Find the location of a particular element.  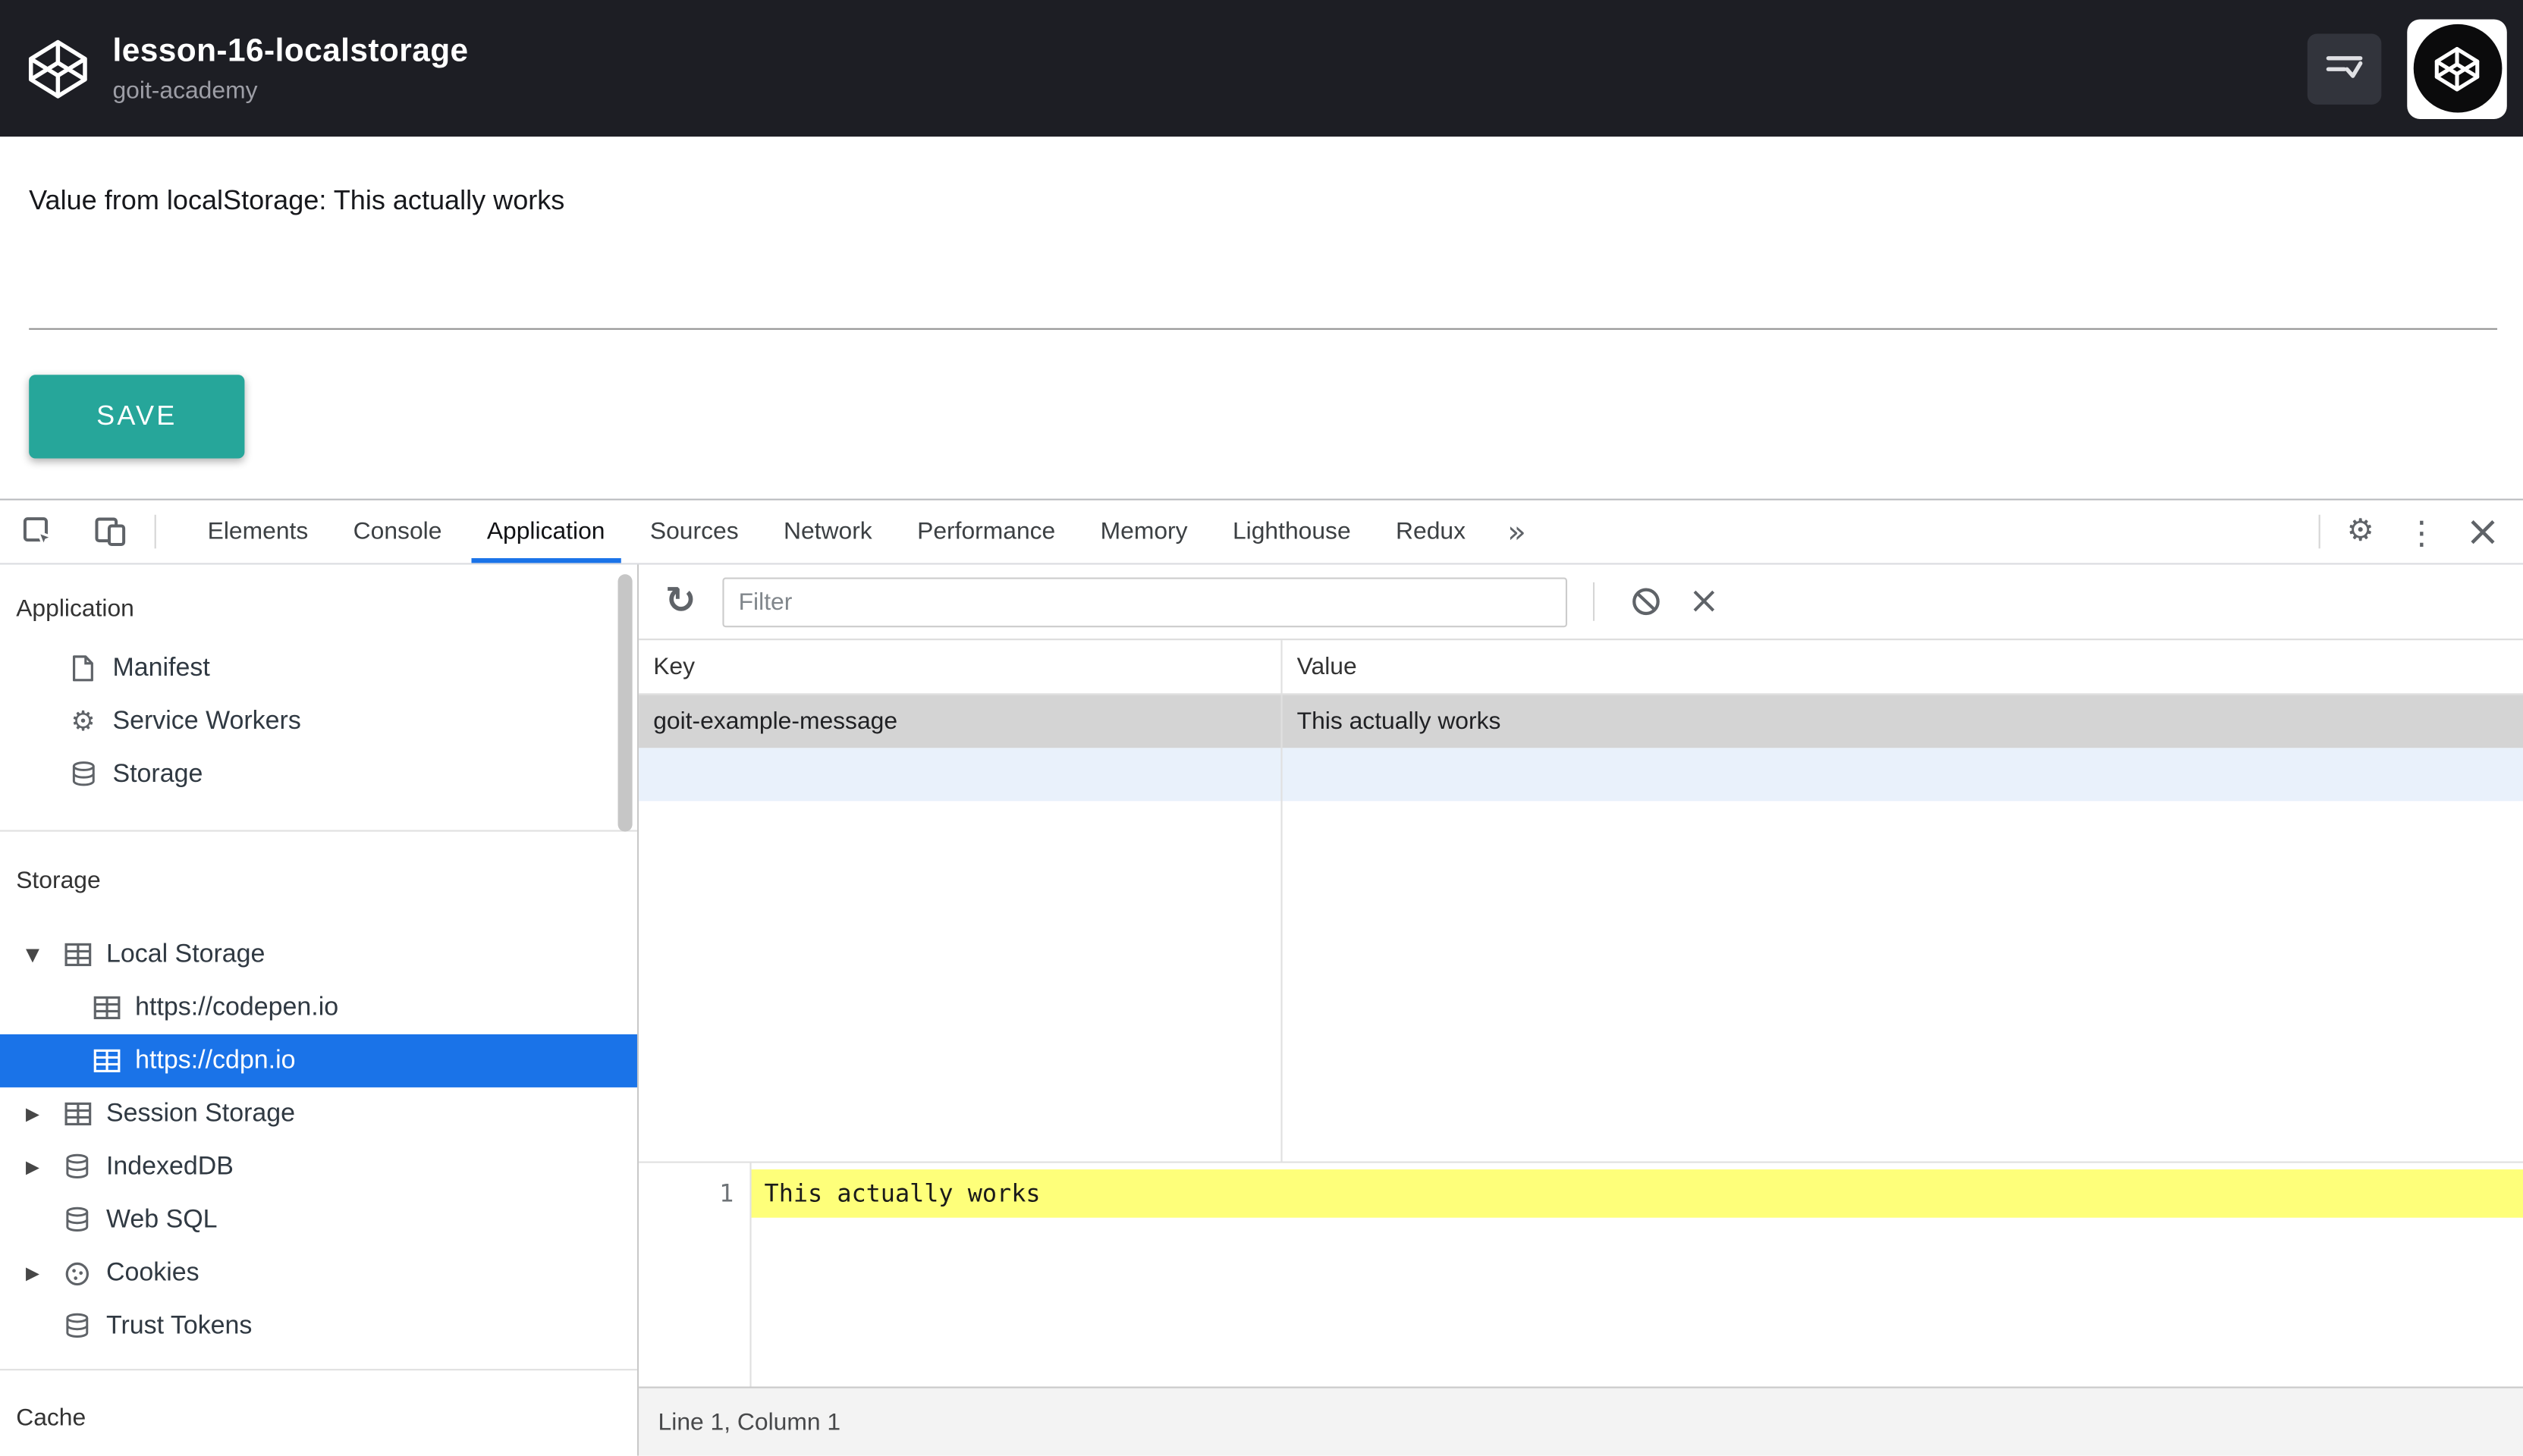

sidebar-item-service-workers: ⚙ Service Workers is located at coordinates (318, 721).